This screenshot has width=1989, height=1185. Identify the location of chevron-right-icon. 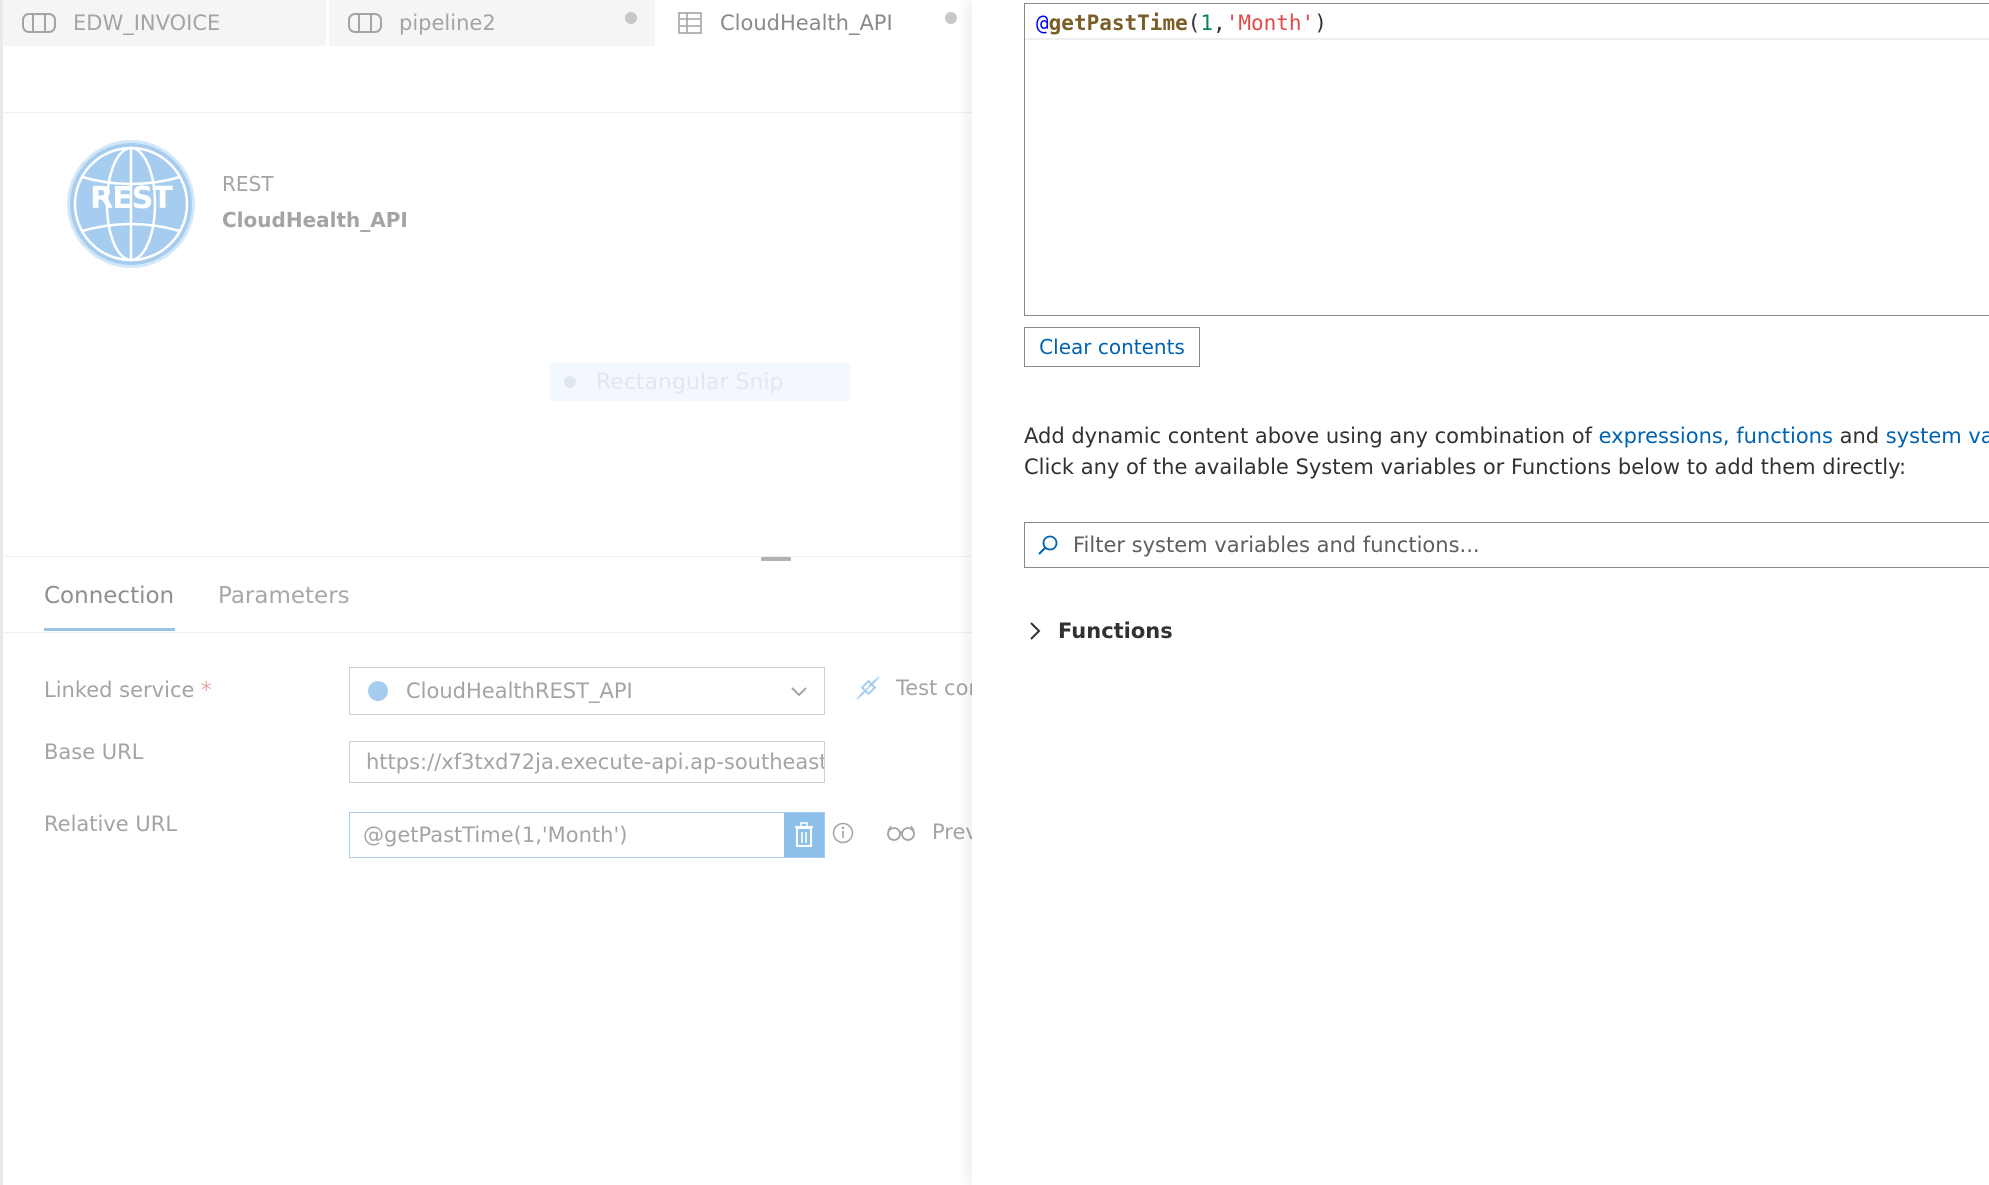
(1035, 631).